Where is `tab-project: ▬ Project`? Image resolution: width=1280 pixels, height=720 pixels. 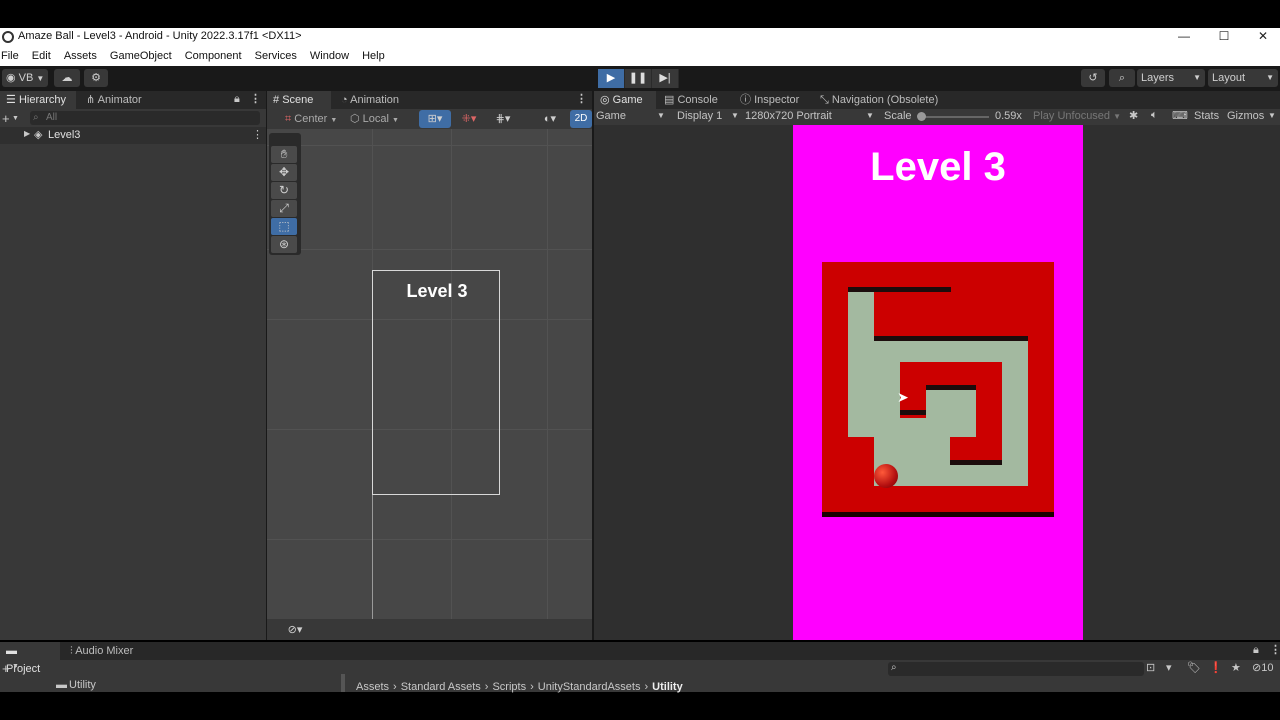 tab-project: ▬ Project is located at coordinates (30, 658).